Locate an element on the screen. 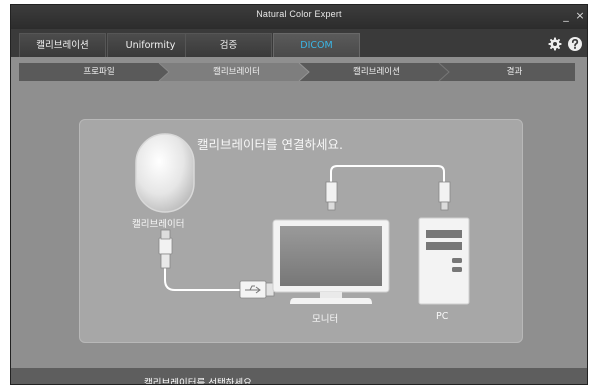  pc-label: PC is located at coordinates (442, 316).